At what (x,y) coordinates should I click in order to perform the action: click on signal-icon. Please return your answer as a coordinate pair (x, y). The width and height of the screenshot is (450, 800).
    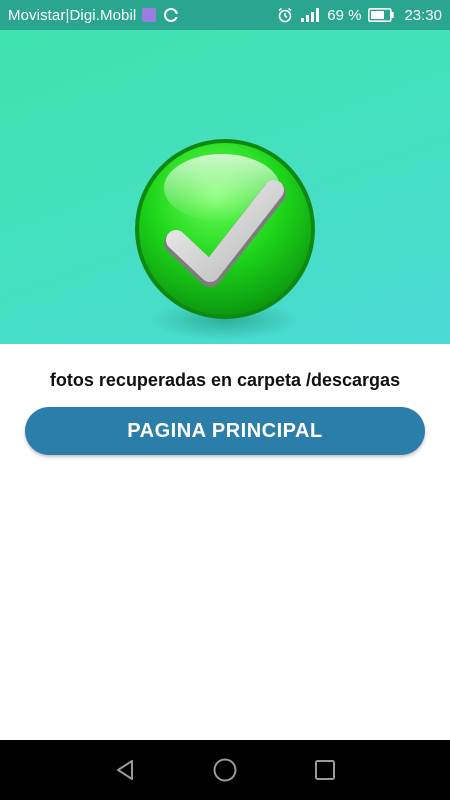
    Looking at the image, I should click on (310, 15).